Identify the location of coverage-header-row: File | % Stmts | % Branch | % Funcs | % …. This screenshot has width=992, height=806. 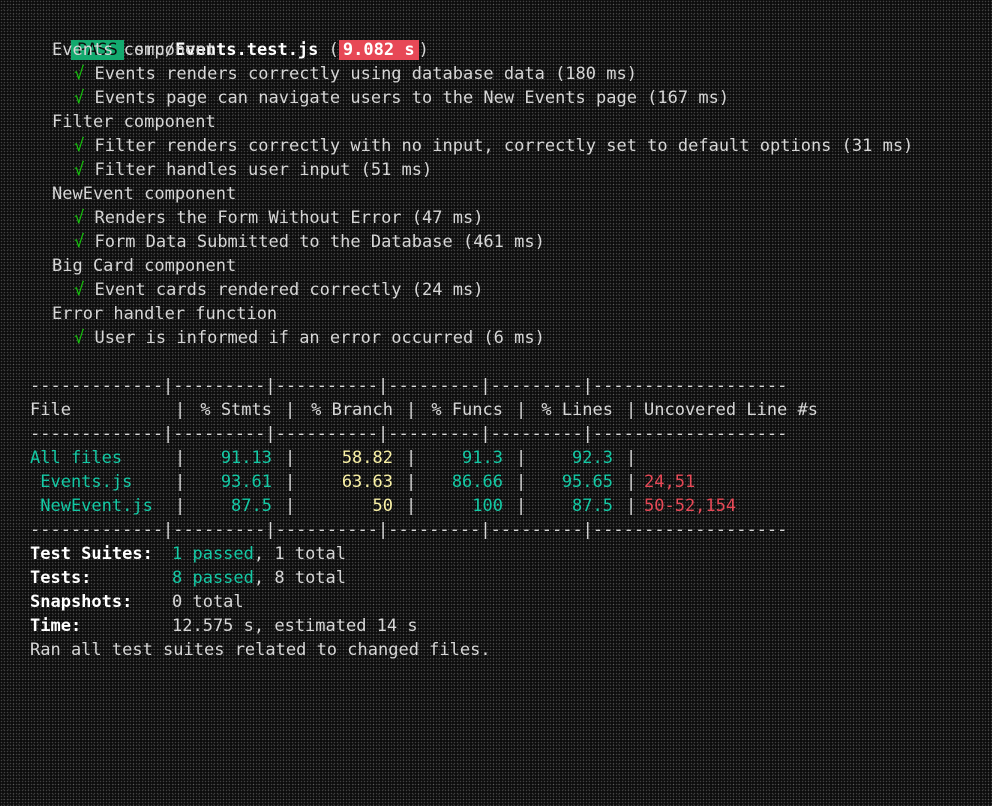
(445, 410).